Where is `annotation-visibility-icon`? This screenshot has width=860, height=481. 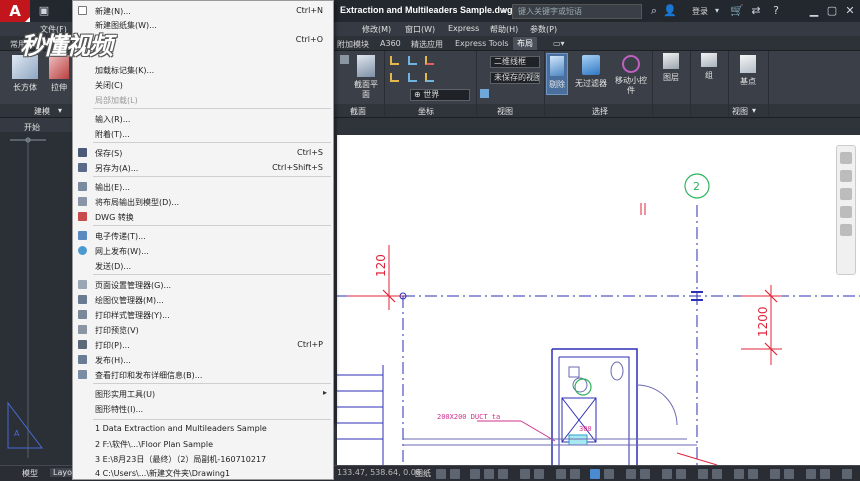
annotation-visibility-icon is located at coordinates (681, 474).